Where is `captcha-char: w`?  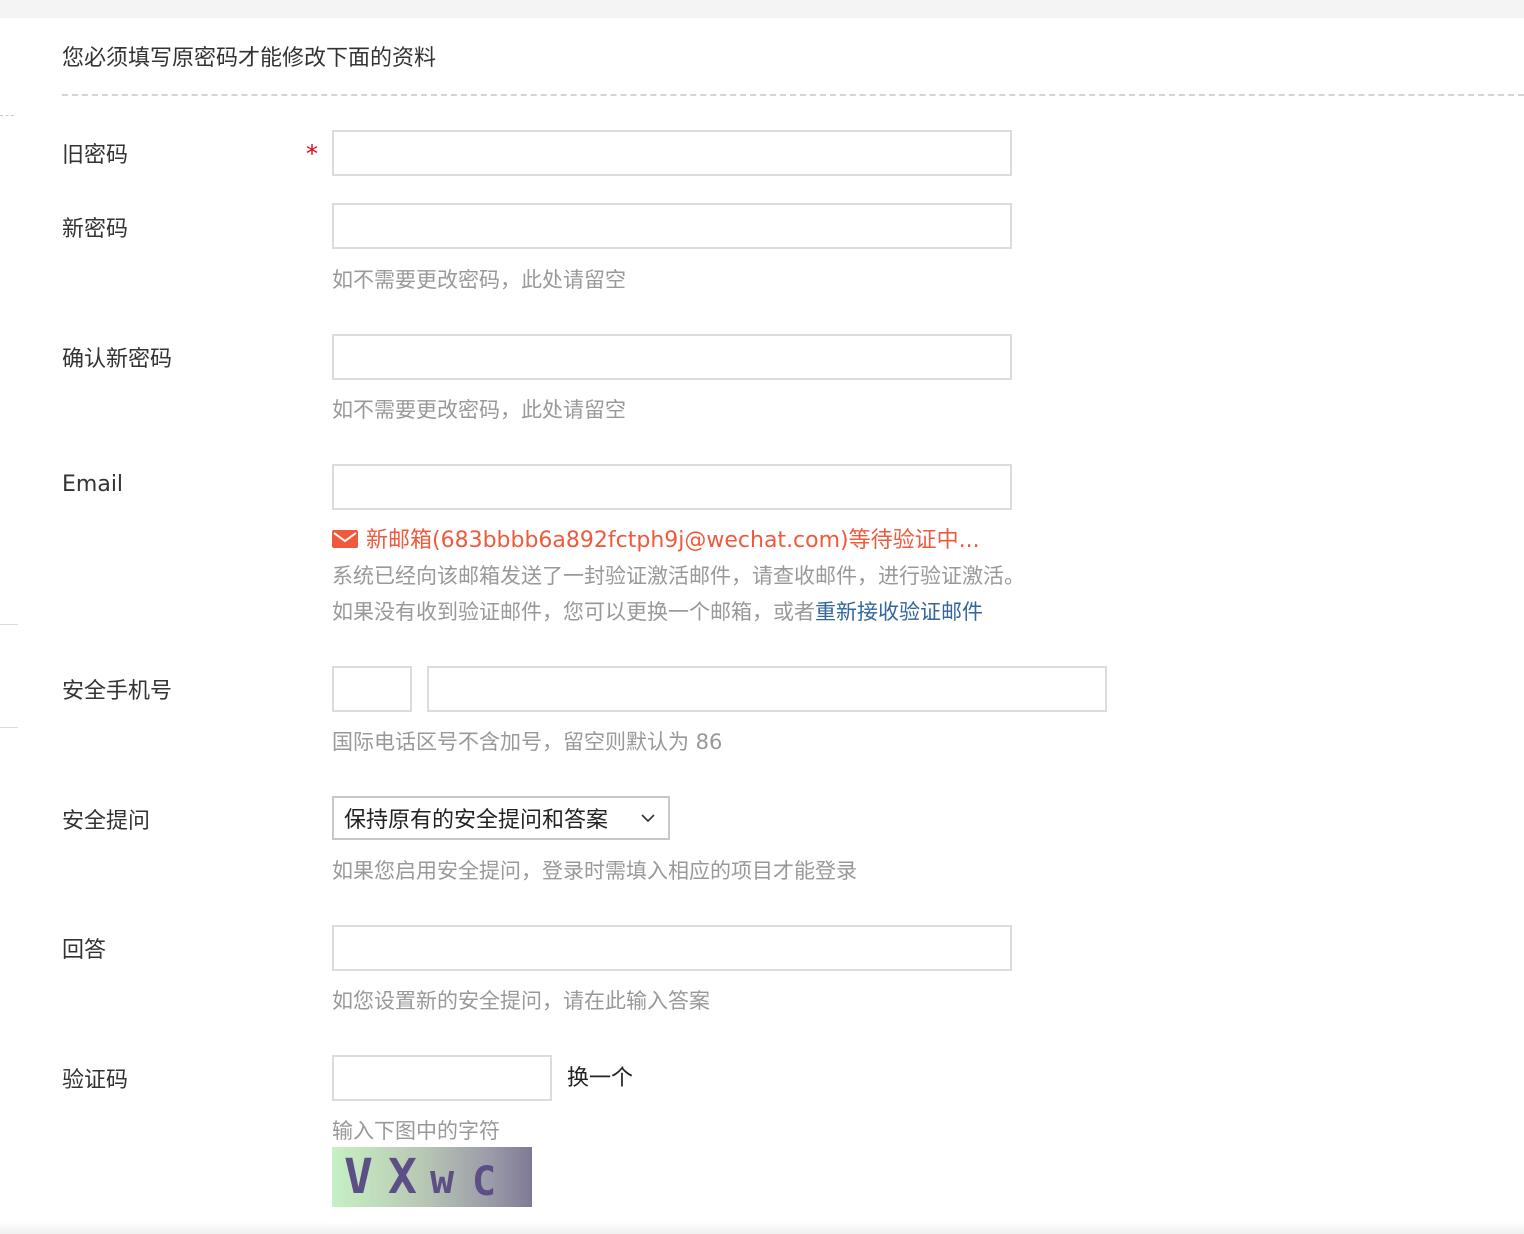
captcha-char: w is located at coordinates (442, 1180).